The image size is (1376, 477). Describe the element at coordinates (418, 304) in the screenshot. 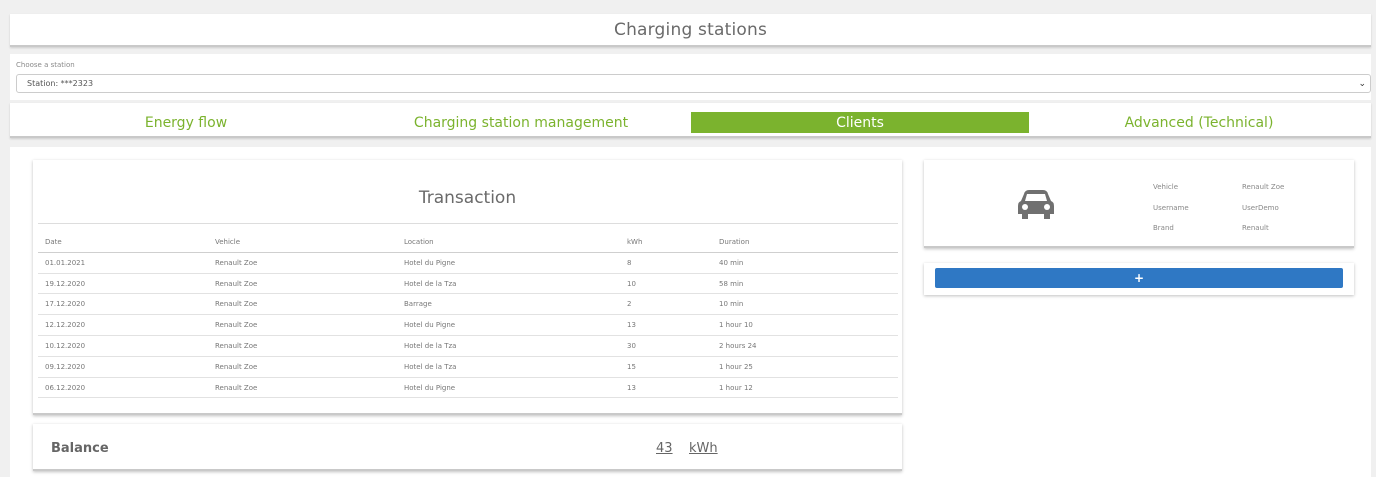

I see `cell-location: Barrage` at that location.